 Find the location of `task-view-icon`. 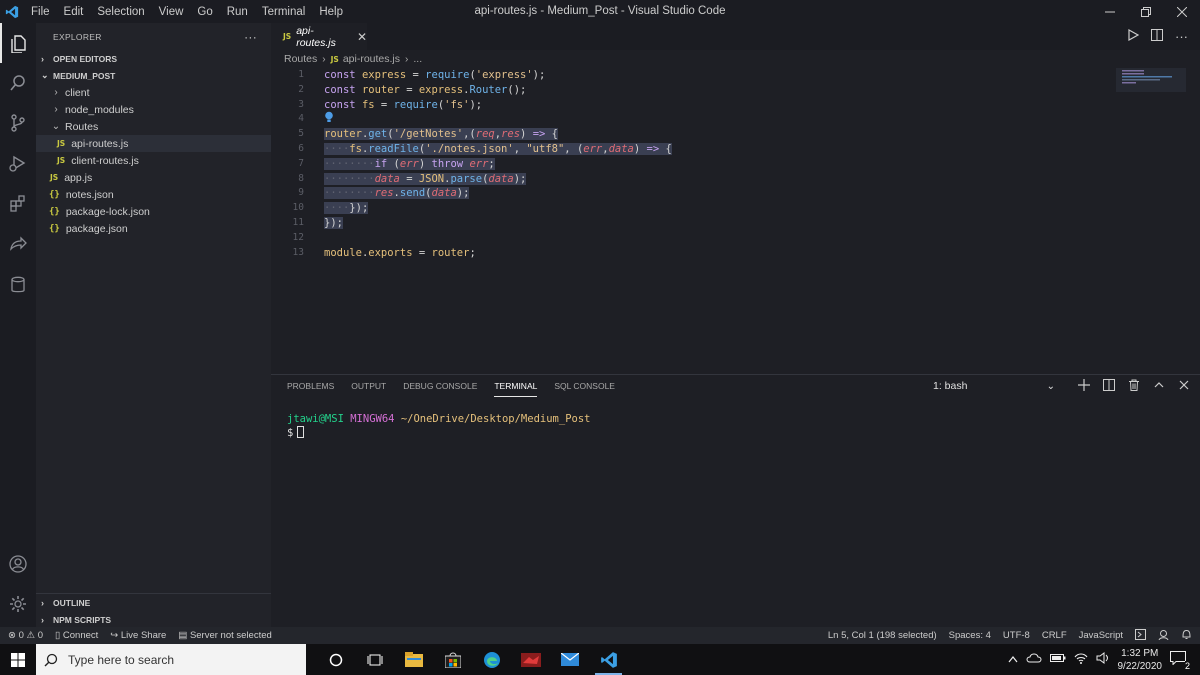

task-view-icon is located at coordinates (374, 659).